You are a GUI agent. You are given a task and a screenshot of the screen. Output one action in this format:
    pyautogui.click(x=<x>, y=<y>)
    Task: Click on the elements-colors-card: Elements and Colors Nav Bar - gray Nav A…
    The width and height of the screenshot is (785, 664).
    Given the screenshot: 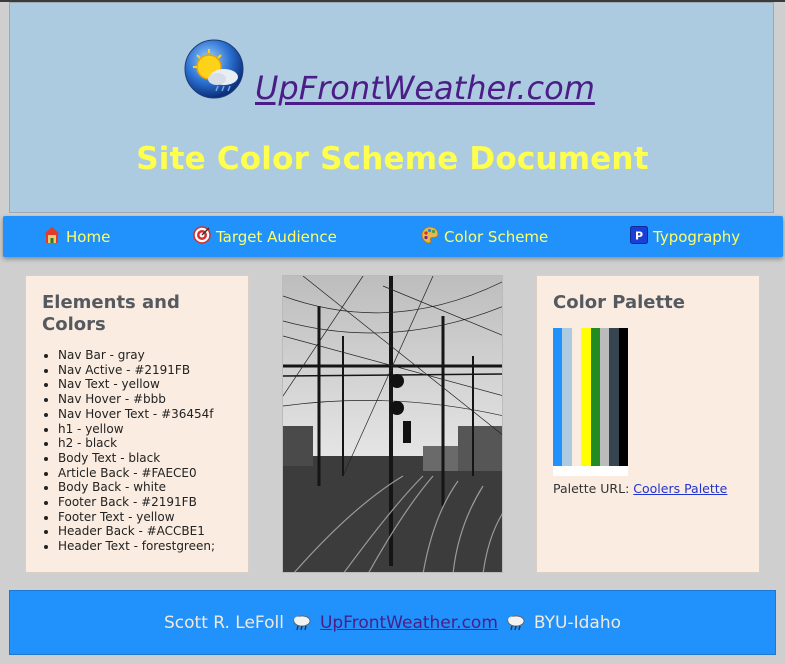 What is the action you would take?
    pyautogui.click(x=137, y=424)
    